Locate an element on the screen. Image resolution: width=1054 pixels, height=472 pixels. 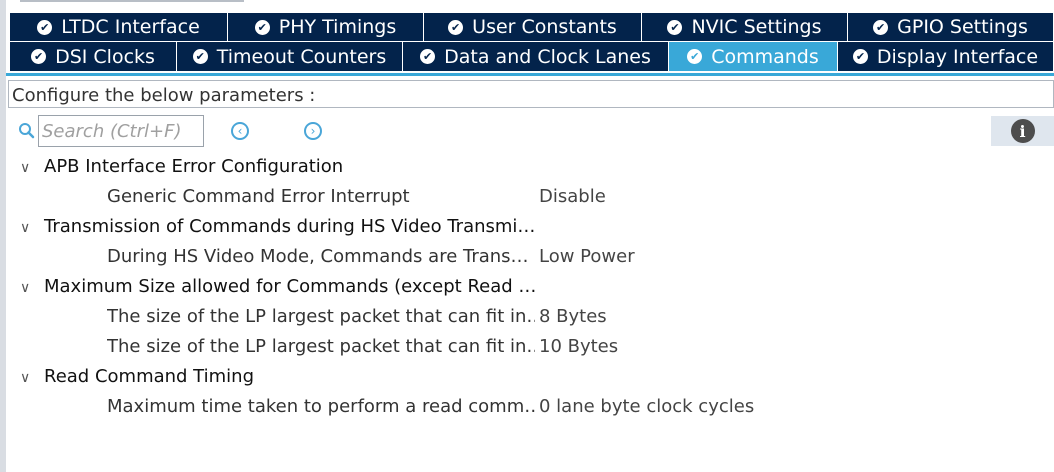
param-value: 8 Bytes is located at coordinates (573, 316).